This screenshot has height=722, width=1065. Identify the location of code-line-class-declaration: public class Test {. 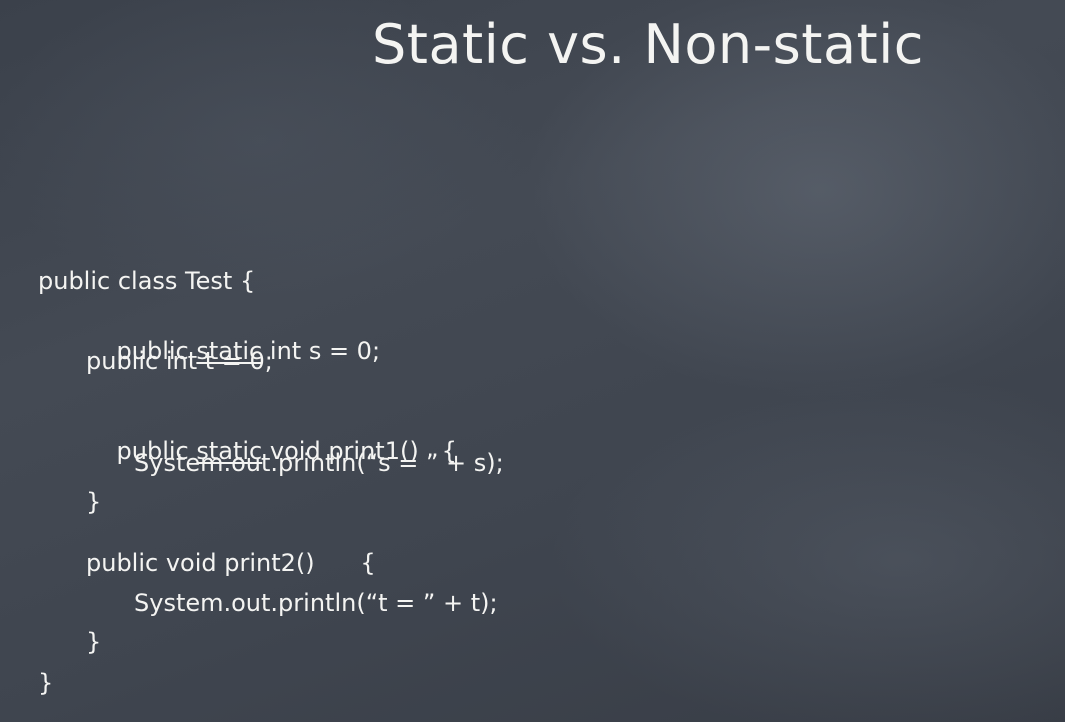
(147, 281).